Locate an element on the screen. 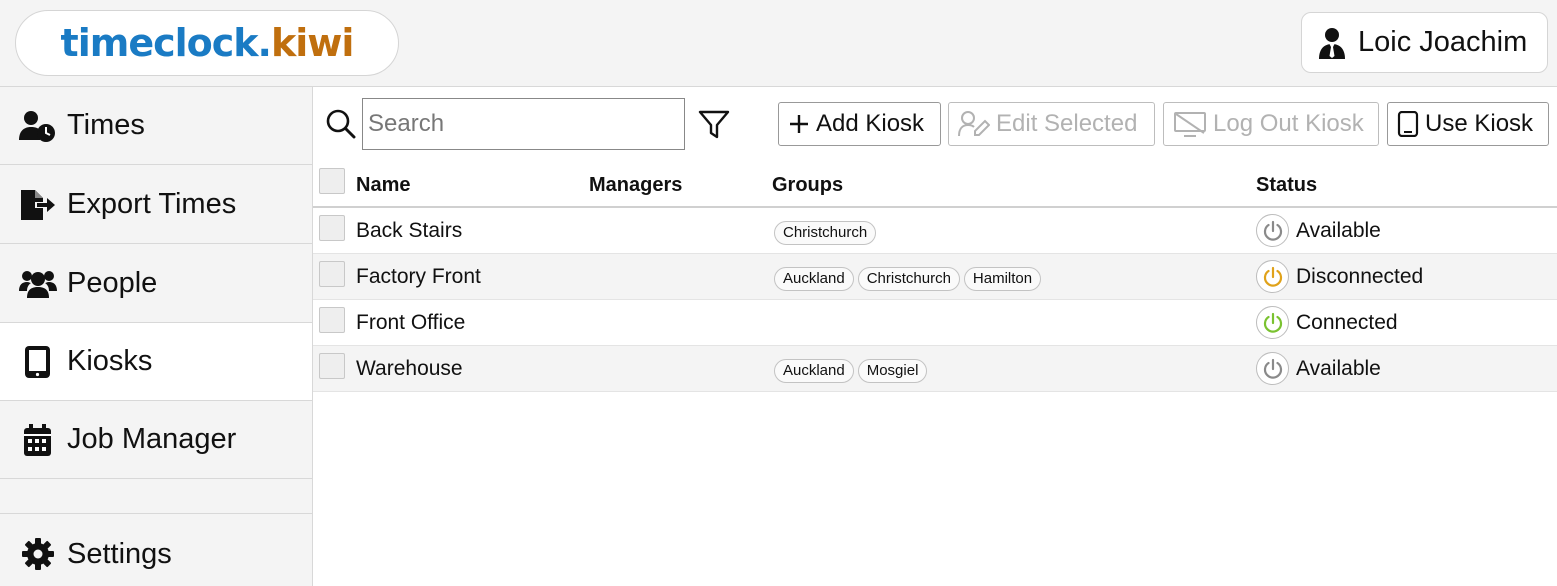 The image size is (1557, 586). status-cell: Disconnected is located at coordinates (1339, 276).